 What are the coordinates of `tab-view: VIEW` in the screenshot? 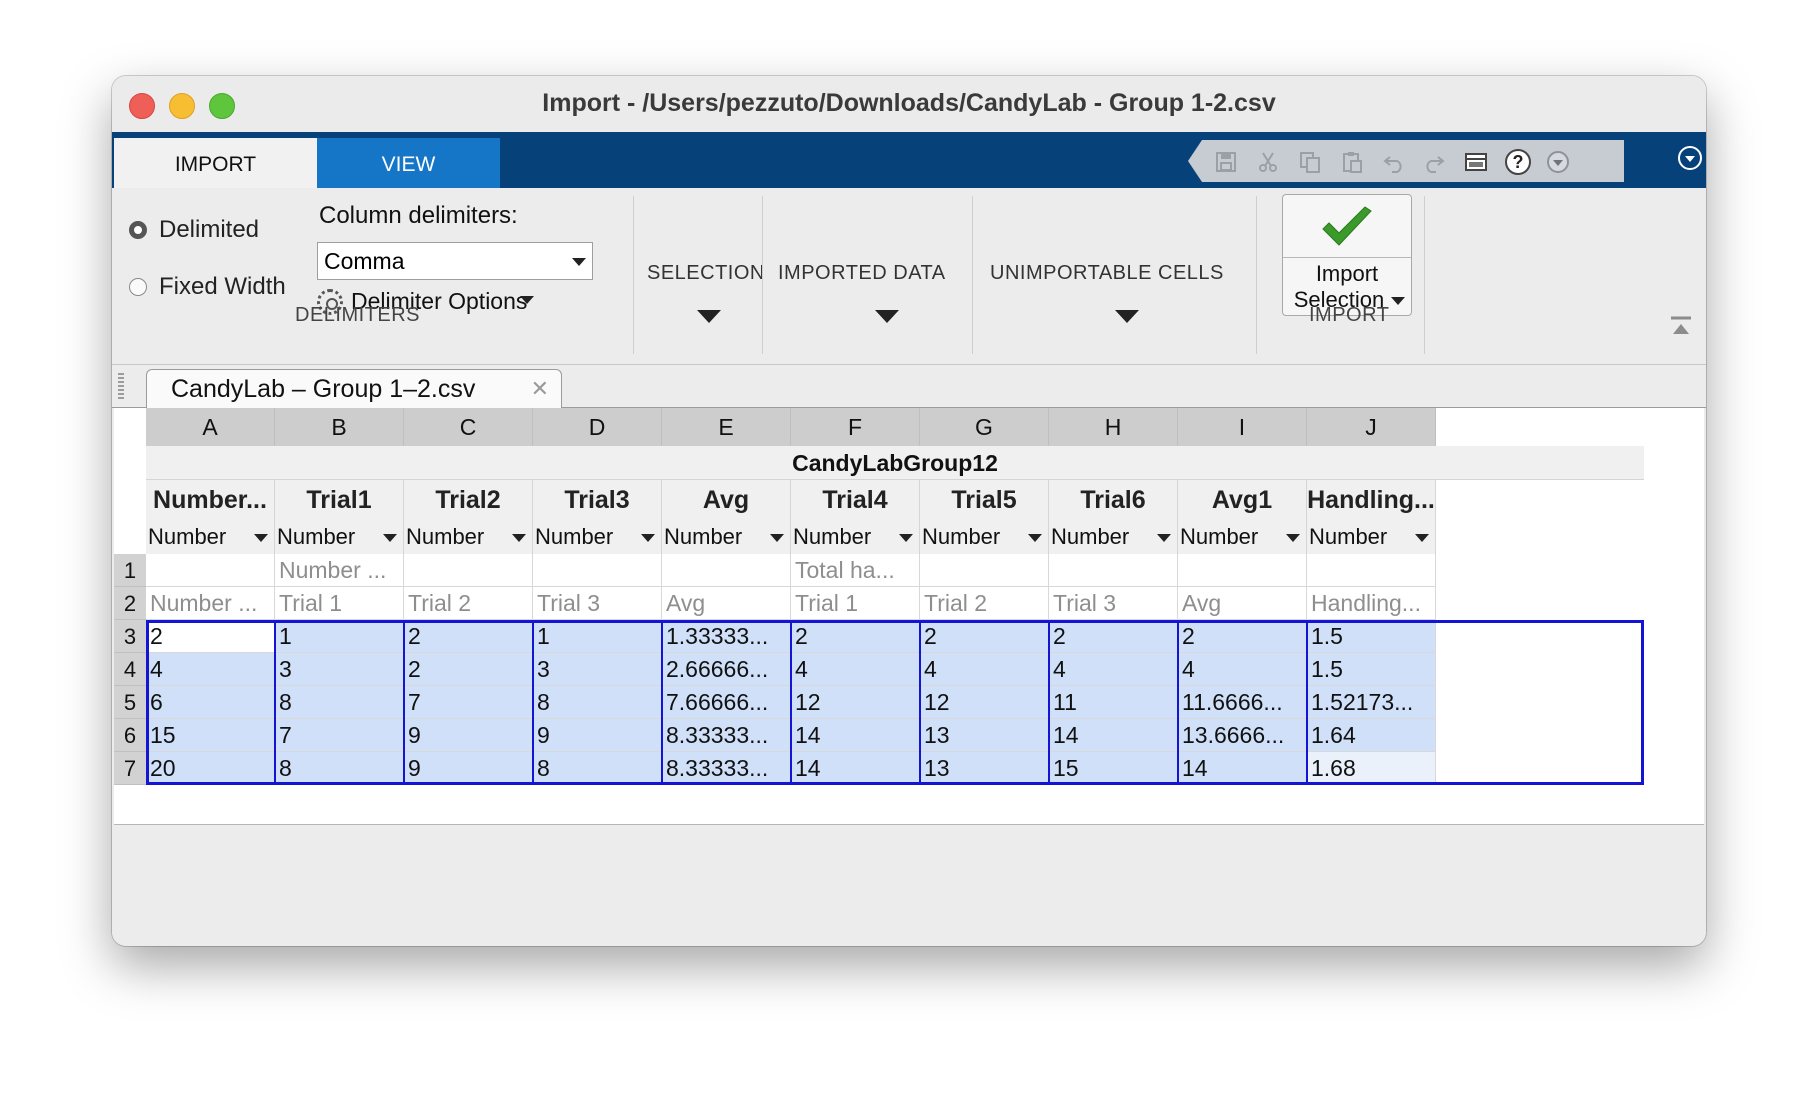 It's located at (408, 163).